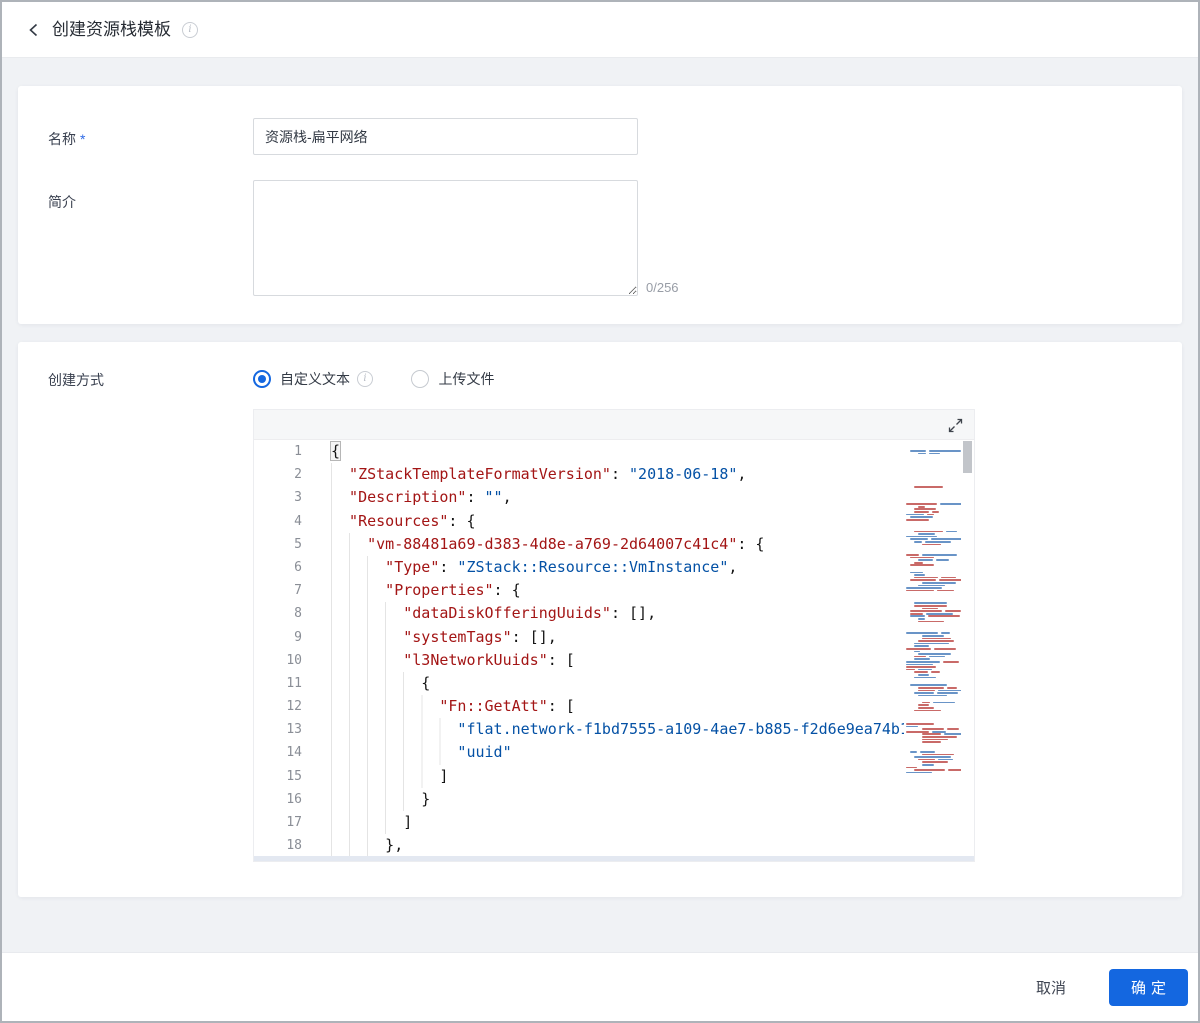 Image resolution: width=1200 pixels, height=1023 pixels. What do you see at coordinates (62, 202) in the screenshot?
I see `description-label: 简介` at bounding box center [62, 202].